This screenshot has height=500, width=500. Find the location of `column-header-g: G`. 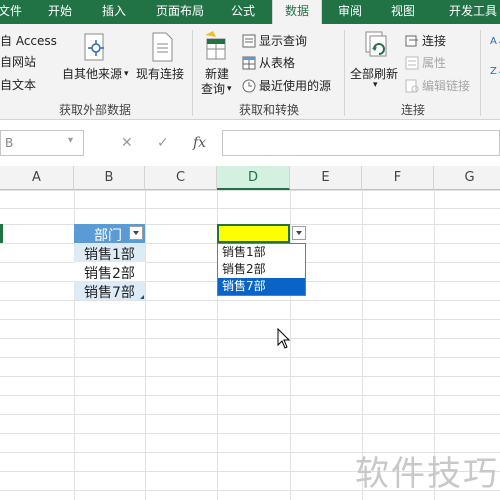

column-header-g: G is located at coordinates (467, 178).